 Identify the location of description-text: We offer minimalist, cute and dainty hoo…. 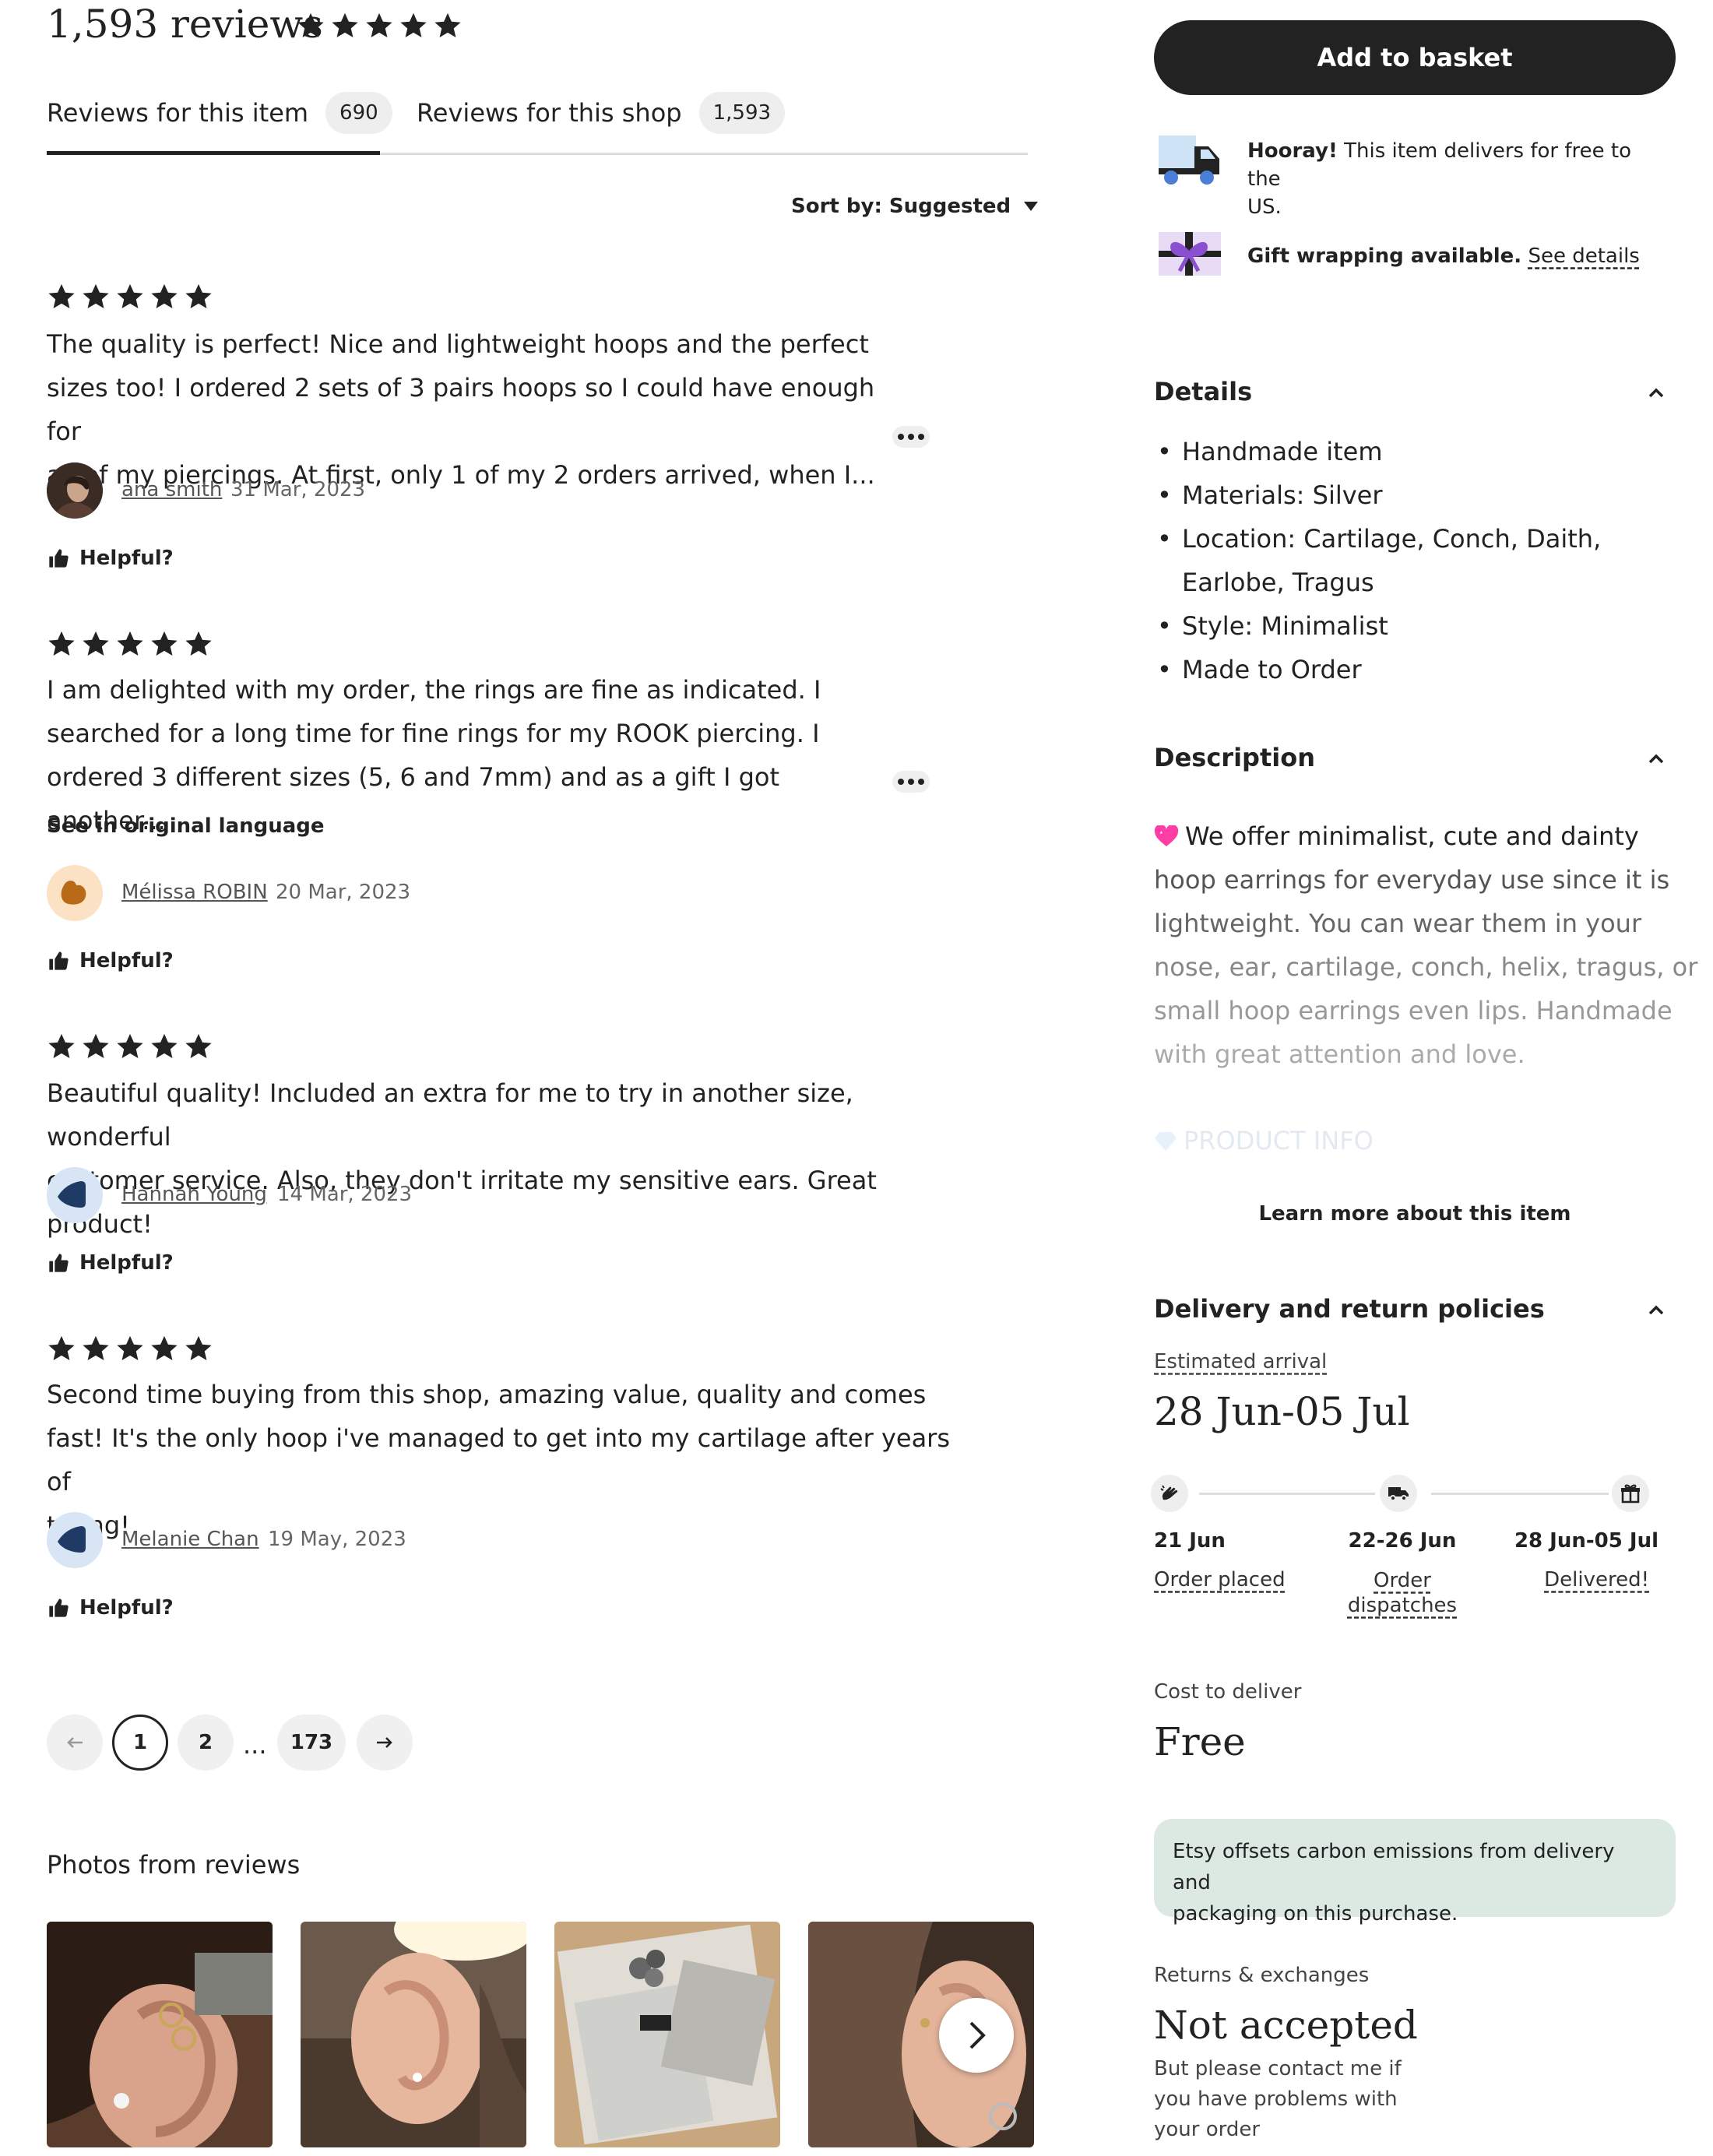
(1427, 945).